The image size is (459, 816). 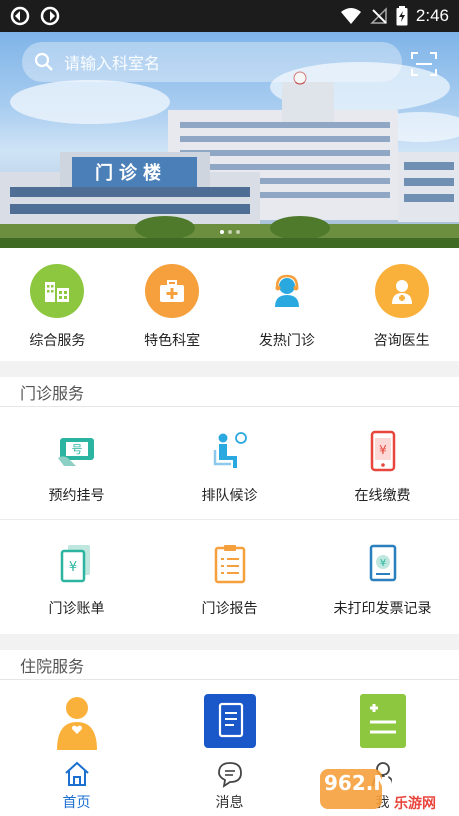 I want to click on sync-icon, so click(x=20, y=16).